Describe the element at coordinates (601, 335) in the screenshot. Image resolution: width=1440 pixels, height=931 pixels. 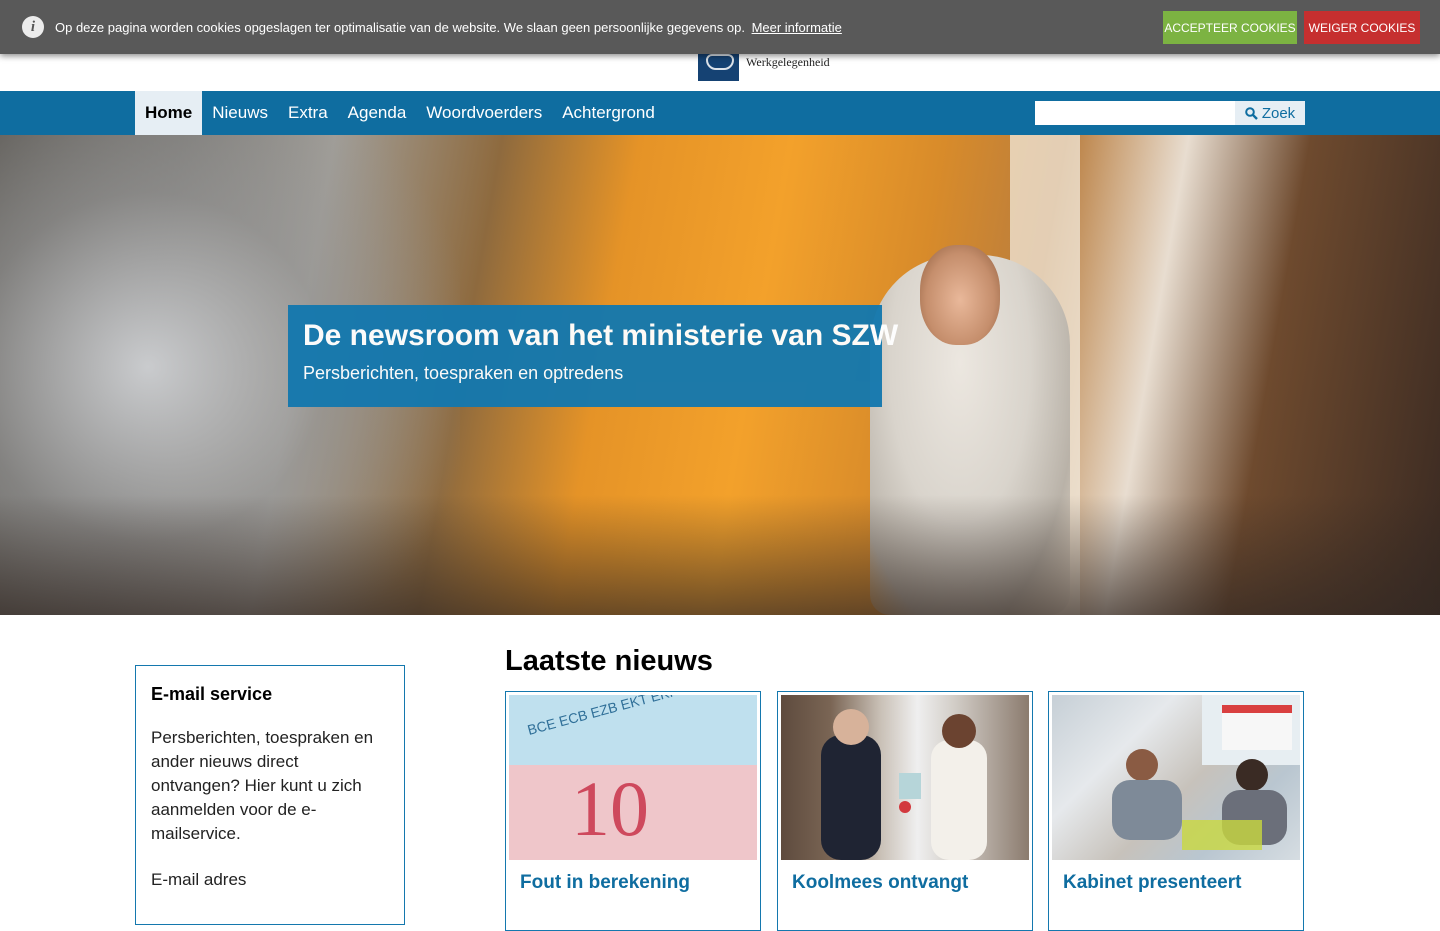
I see `hero-title: De newsroom van het ministerie van SZW` at that location.